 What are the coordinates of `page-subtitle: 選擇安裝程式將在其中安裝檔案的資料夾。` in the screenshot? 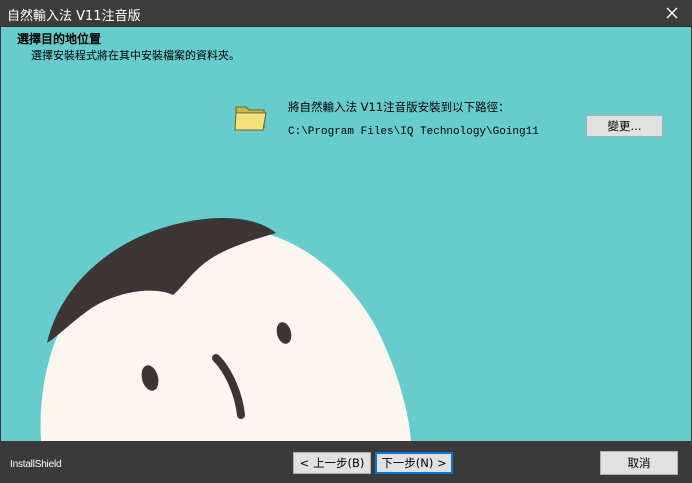 It's located at (135, 55).